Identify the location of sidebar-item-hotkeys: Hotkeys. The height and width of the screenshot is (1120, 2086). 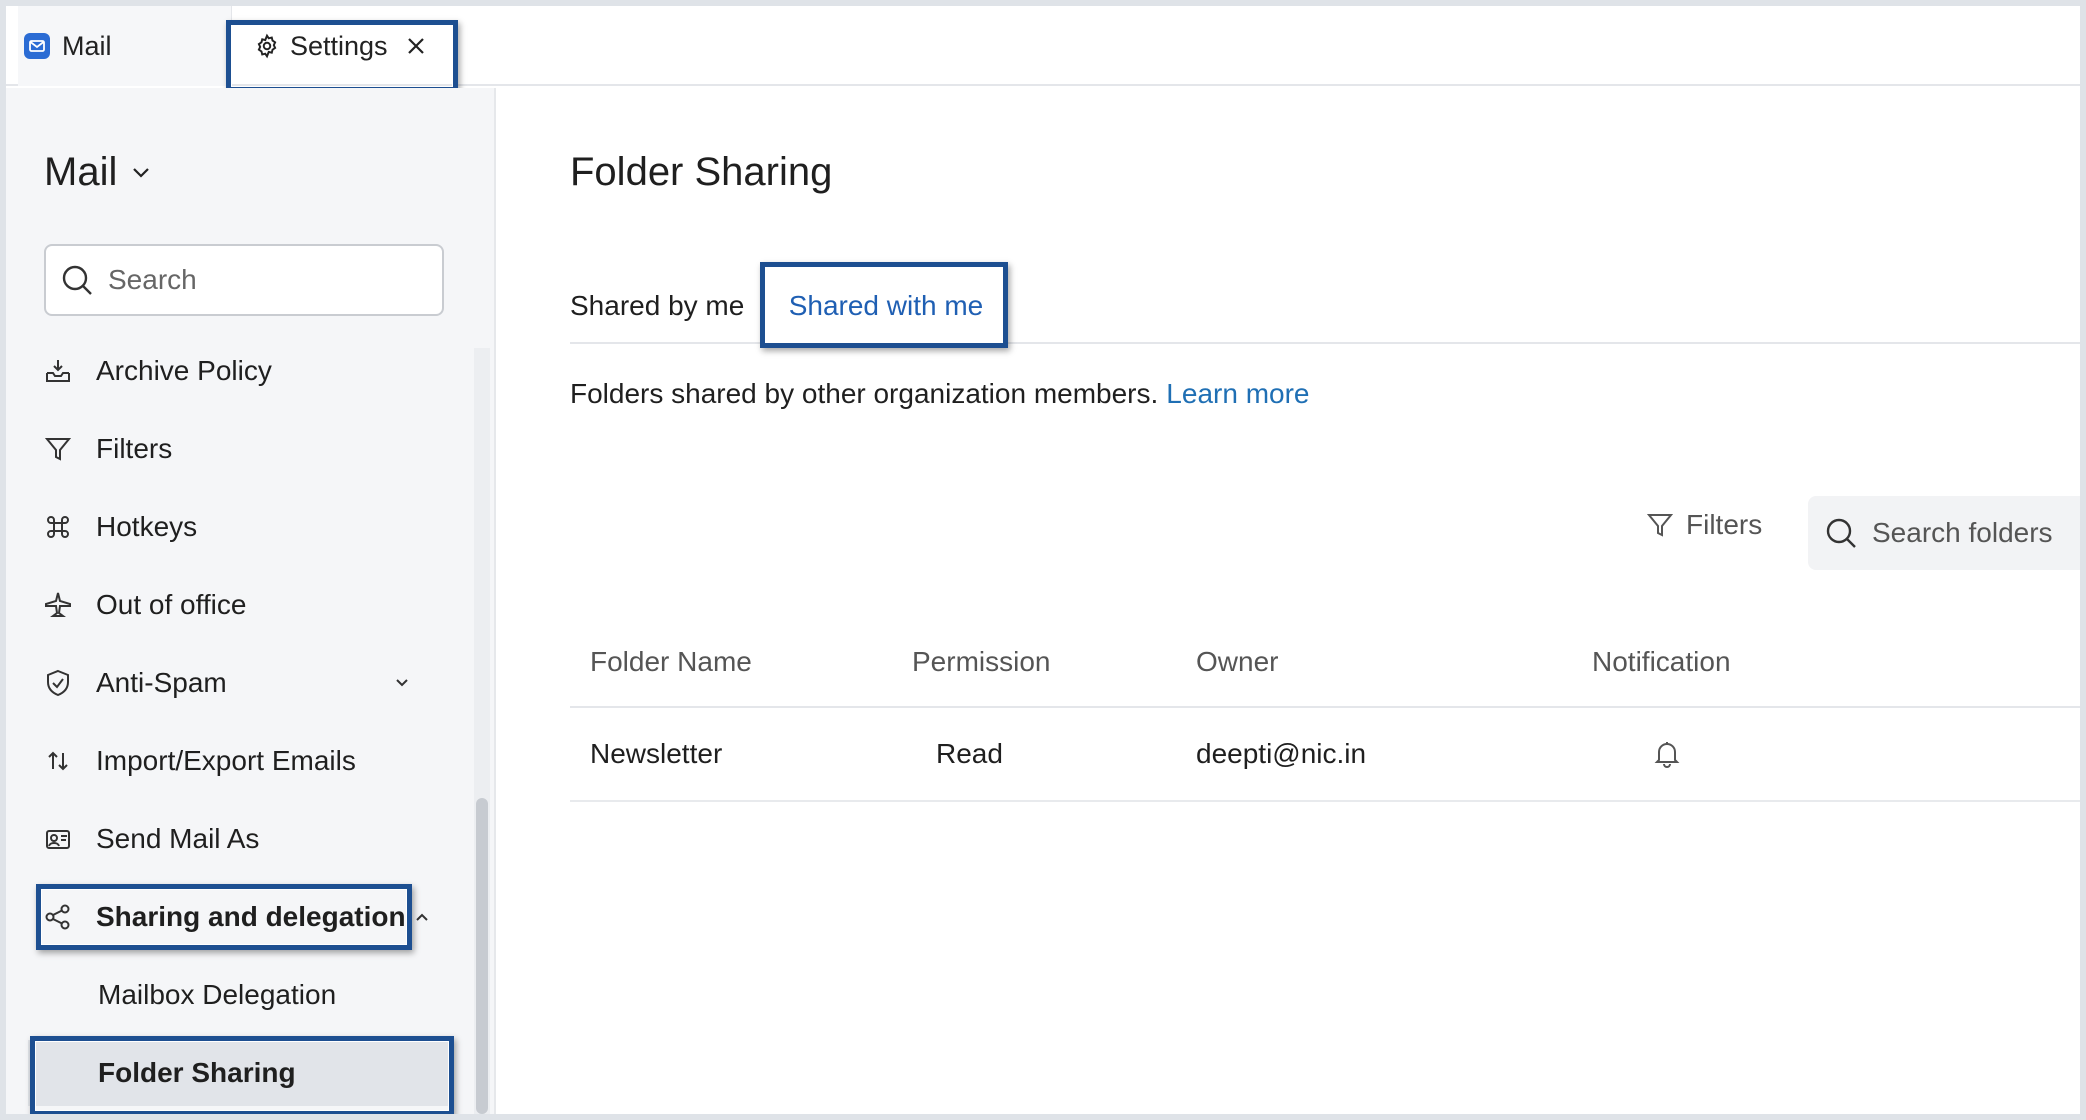
(236, 527).